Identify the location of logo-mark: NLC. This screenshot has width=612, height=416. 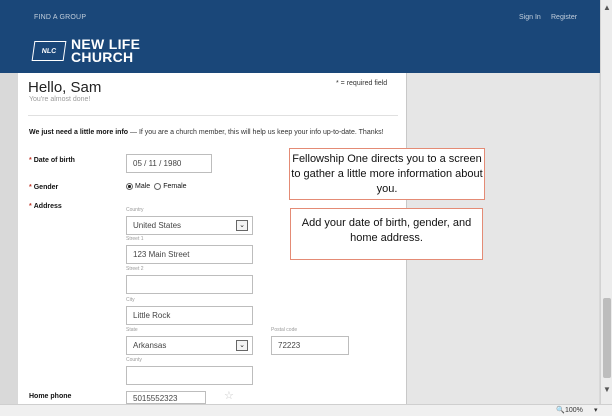
(49, 51).